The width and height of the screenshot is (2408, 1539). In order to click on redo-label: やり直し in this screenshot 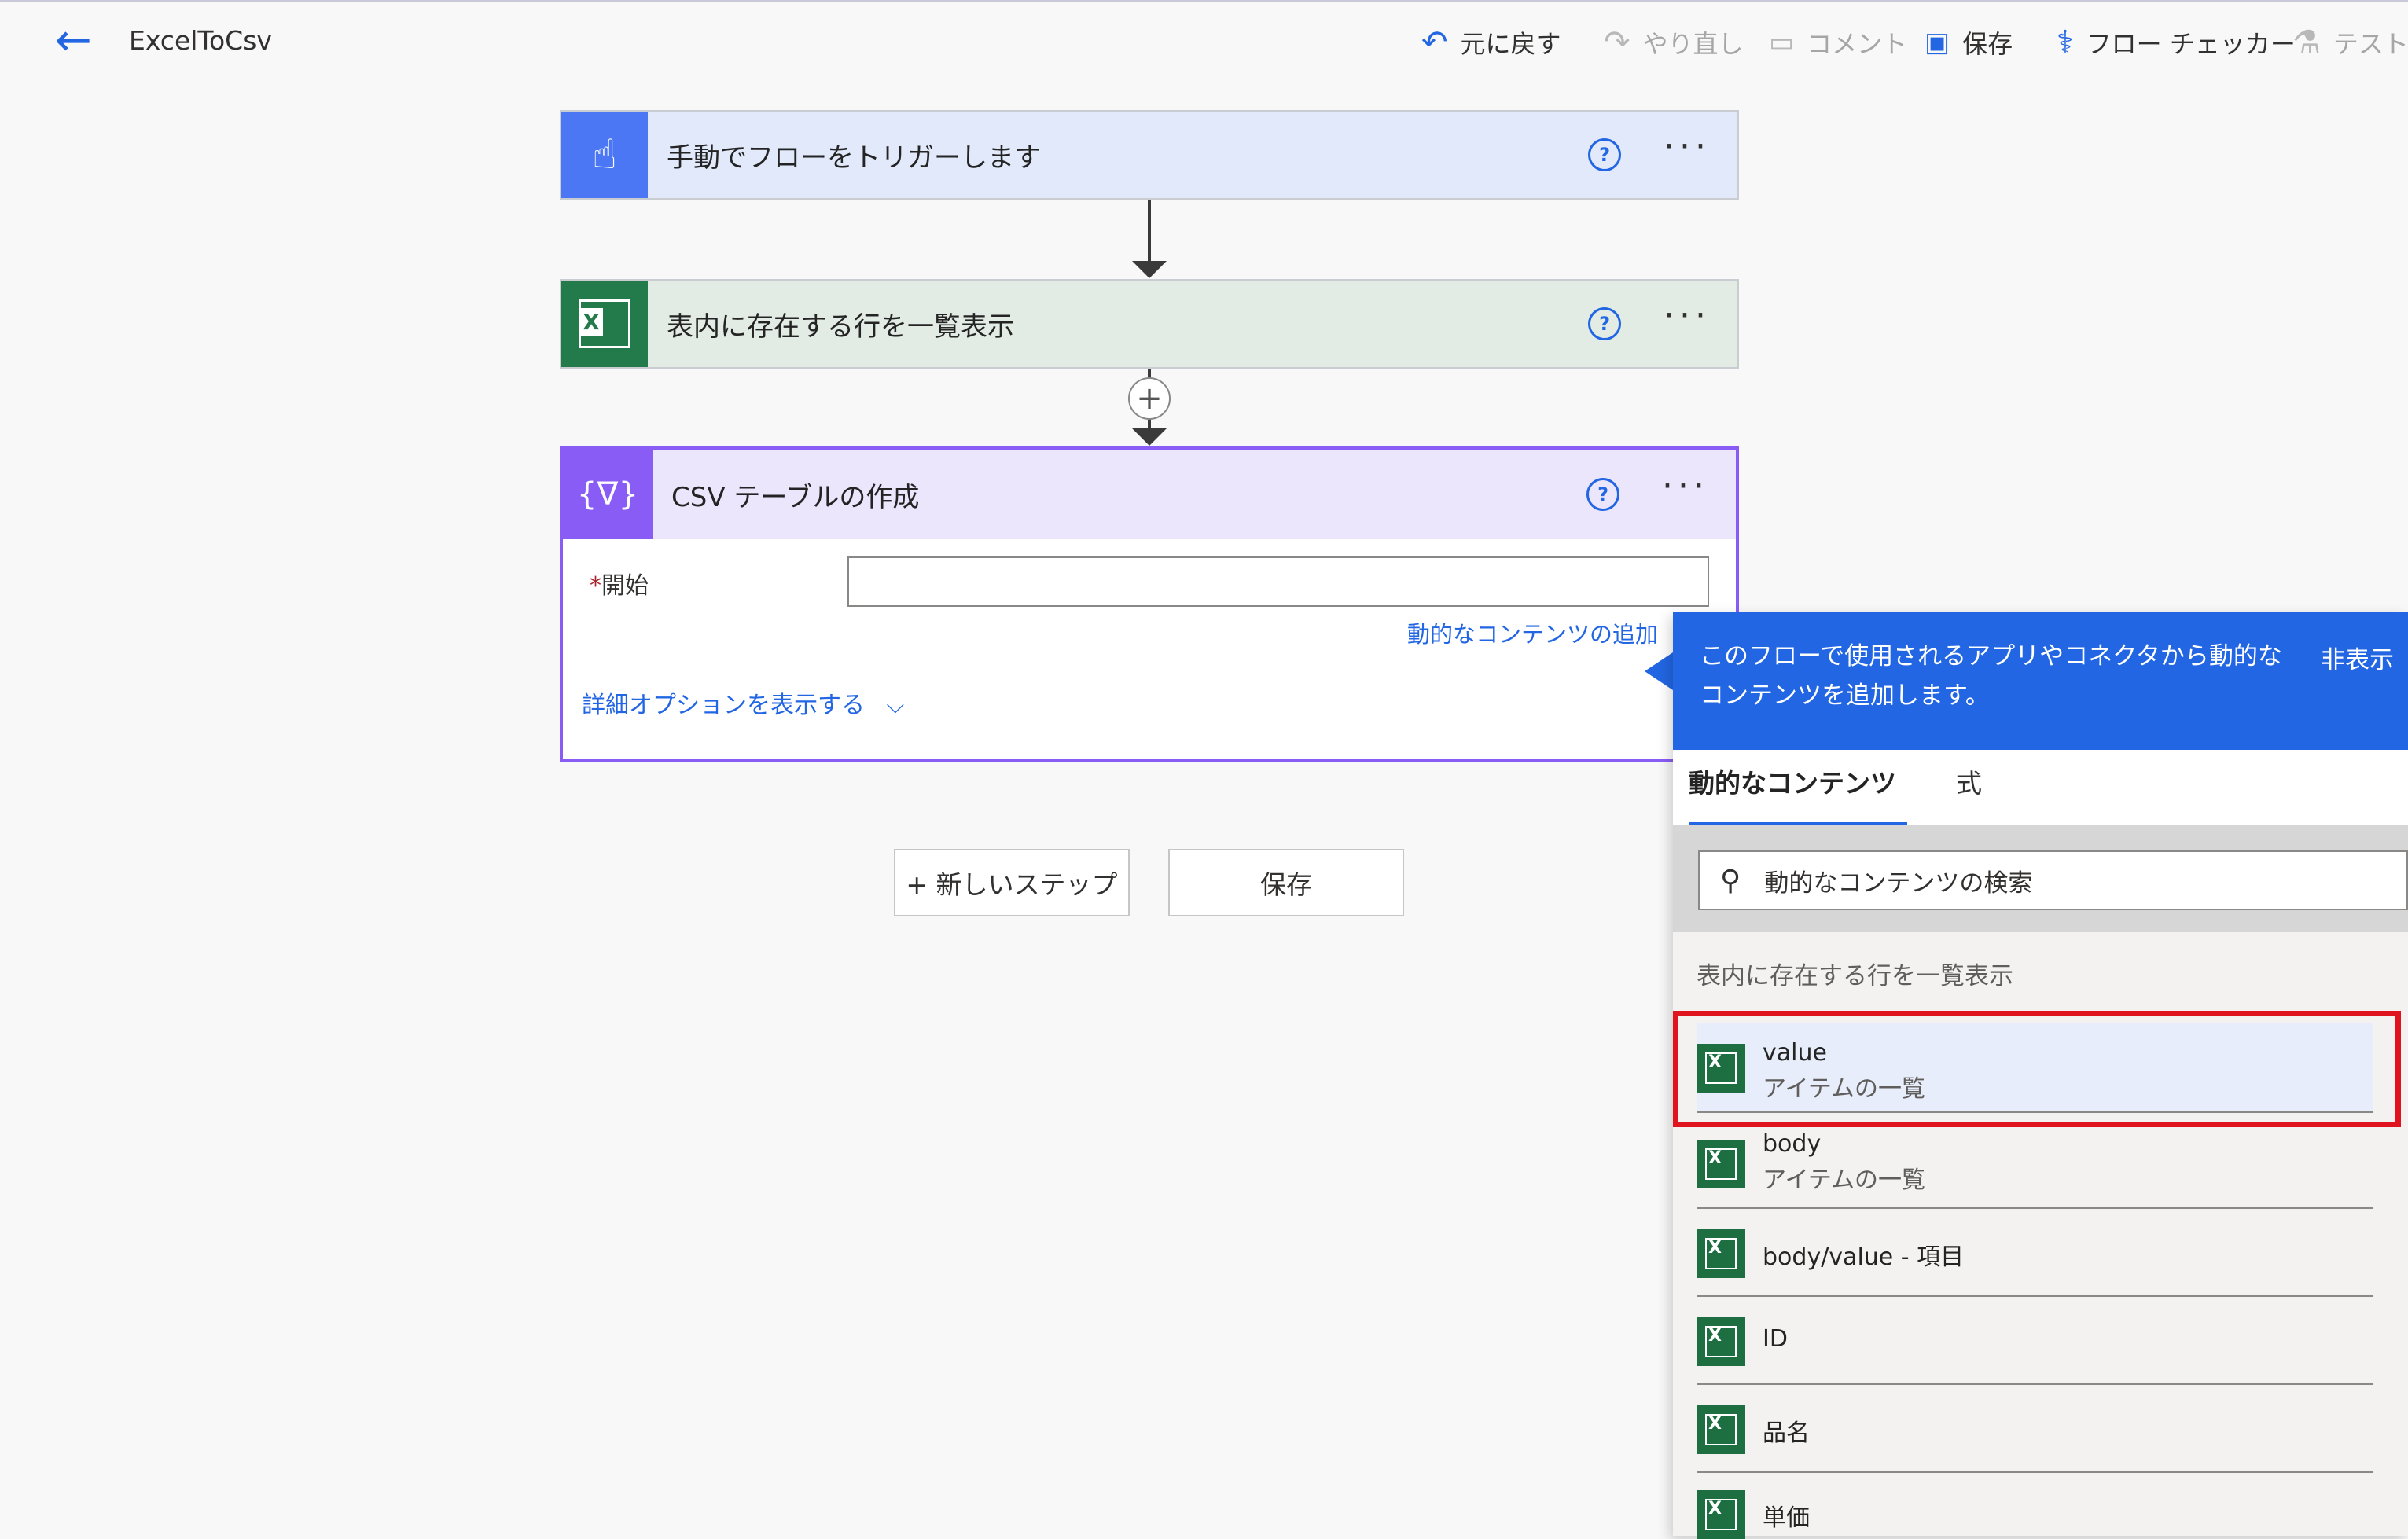, I will do `click(1693, 44)`.